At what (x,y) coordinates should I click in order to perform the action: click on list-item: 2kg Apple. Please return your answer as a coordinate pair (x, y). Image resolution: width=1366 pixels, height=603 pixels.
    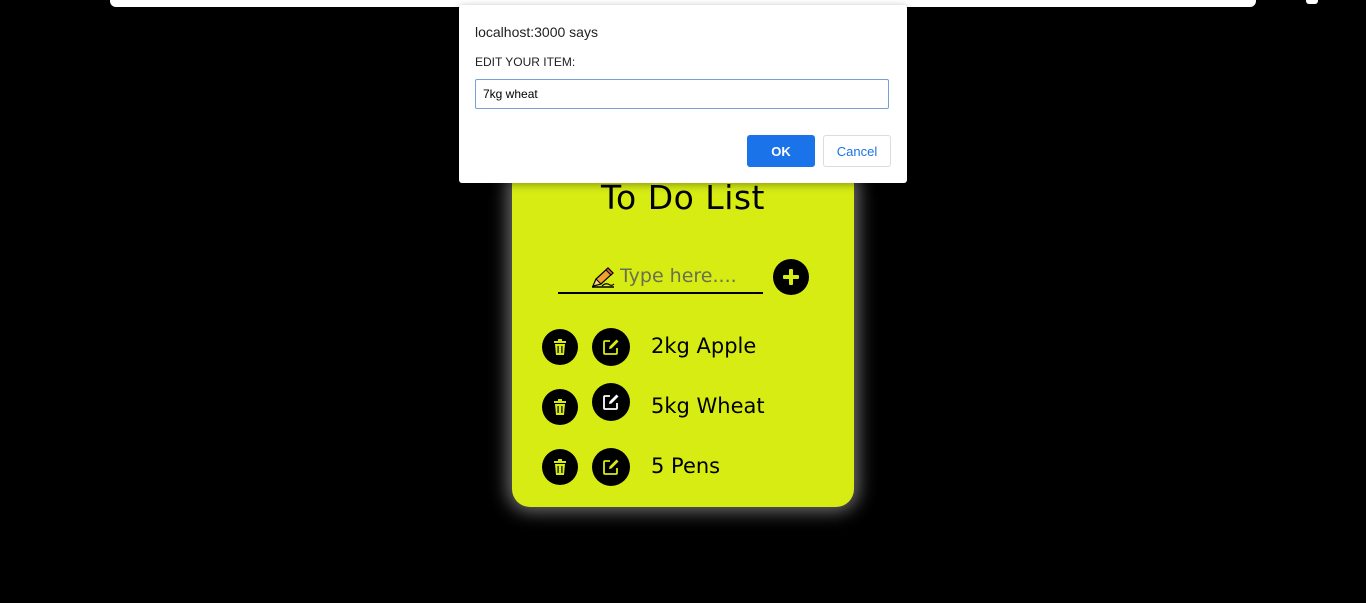
    Looking at the image, I should click on (683, 348).